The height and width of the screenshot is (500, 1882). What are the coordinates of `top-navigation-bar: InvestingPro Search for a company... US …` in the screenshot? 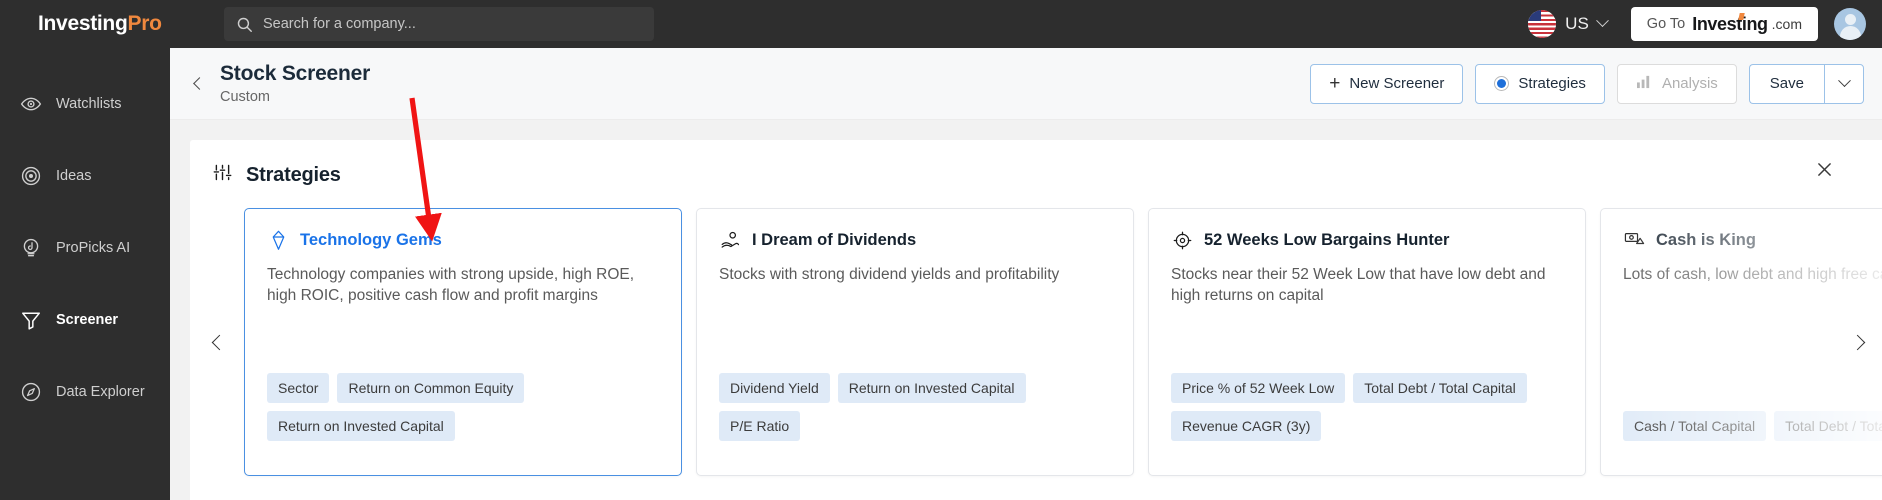 It's located at (941, 24).